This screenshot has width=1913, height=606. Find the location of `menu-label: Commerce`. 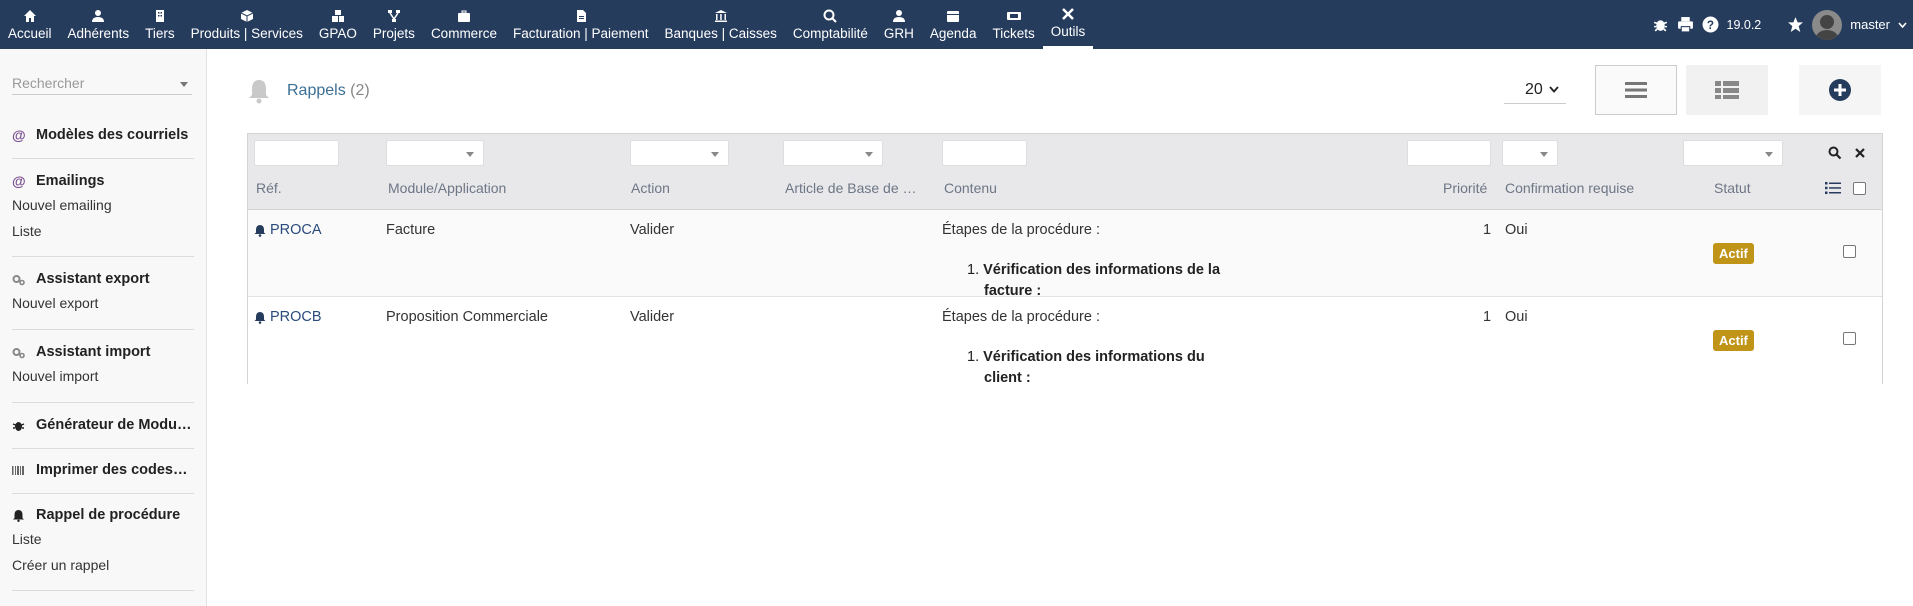

menu-label: Commerce is located at coordinates (463, 33).